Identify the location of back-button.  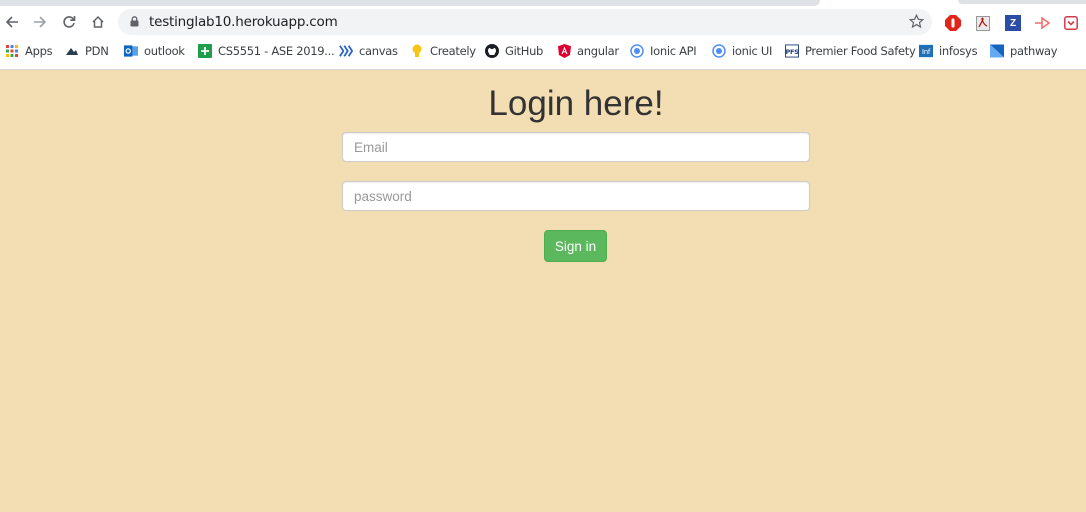
(12, 22).